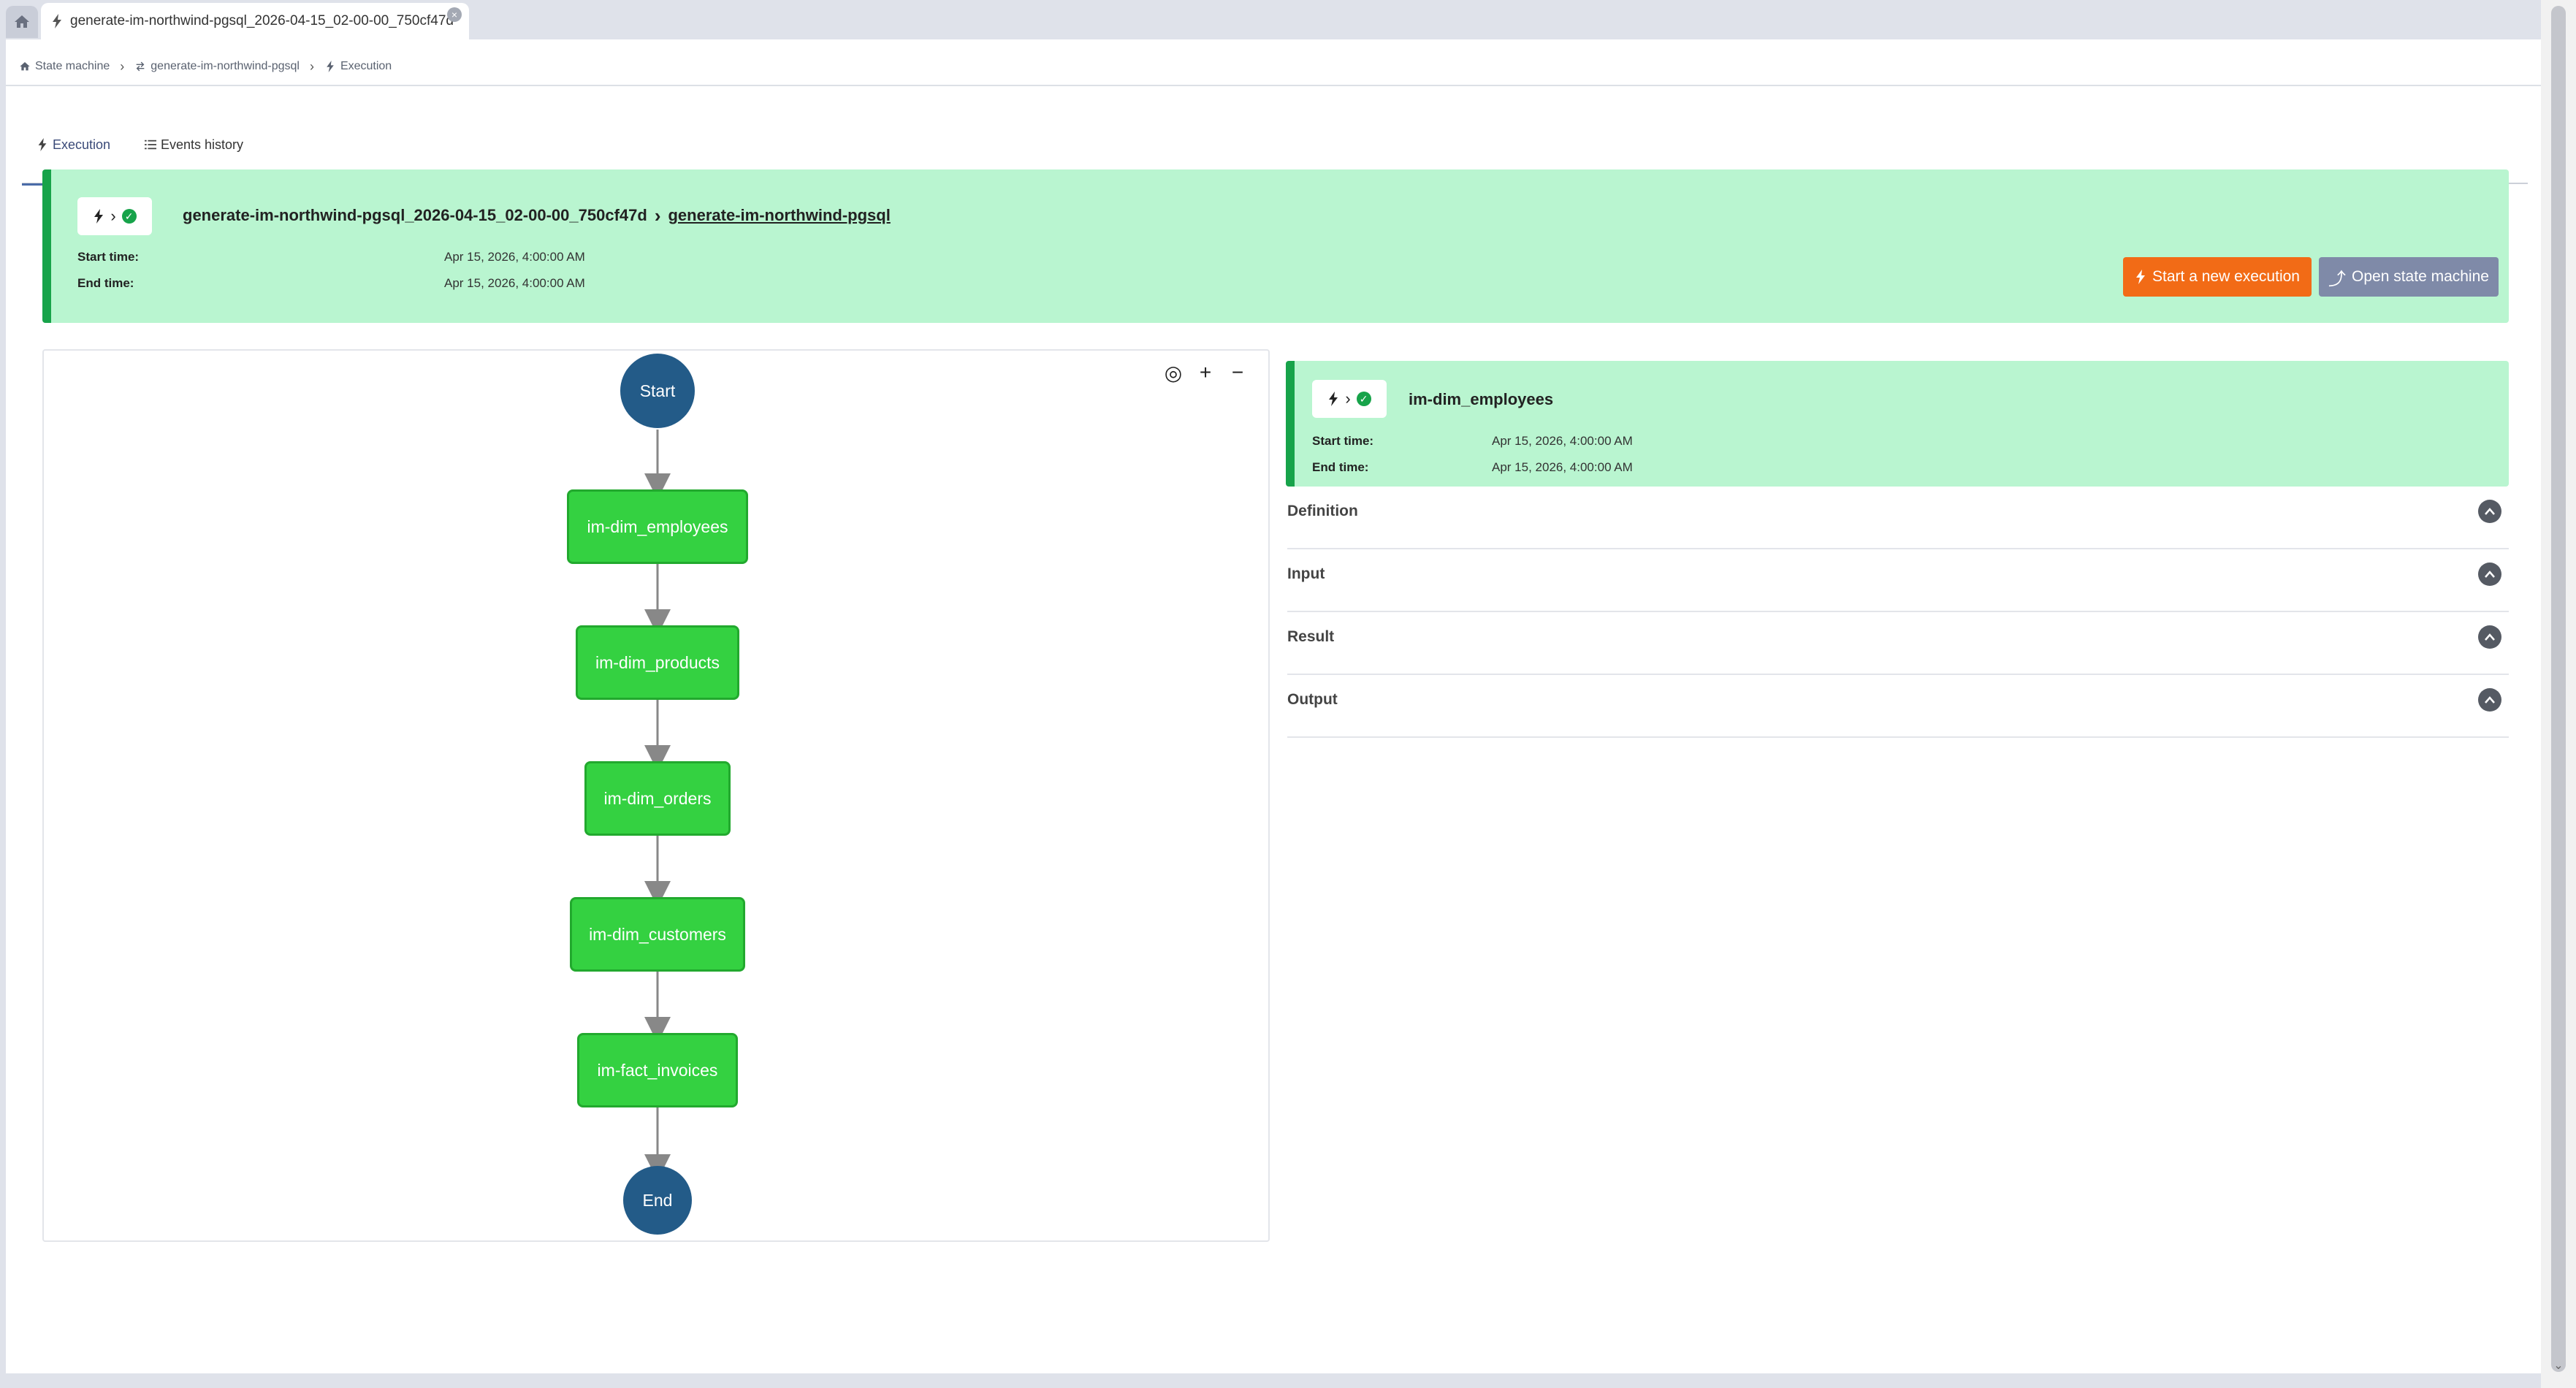 This screenshot has width=2576, height=1388. I want to click on breadcrumb-state-machine: State machine, so click(65, 66).